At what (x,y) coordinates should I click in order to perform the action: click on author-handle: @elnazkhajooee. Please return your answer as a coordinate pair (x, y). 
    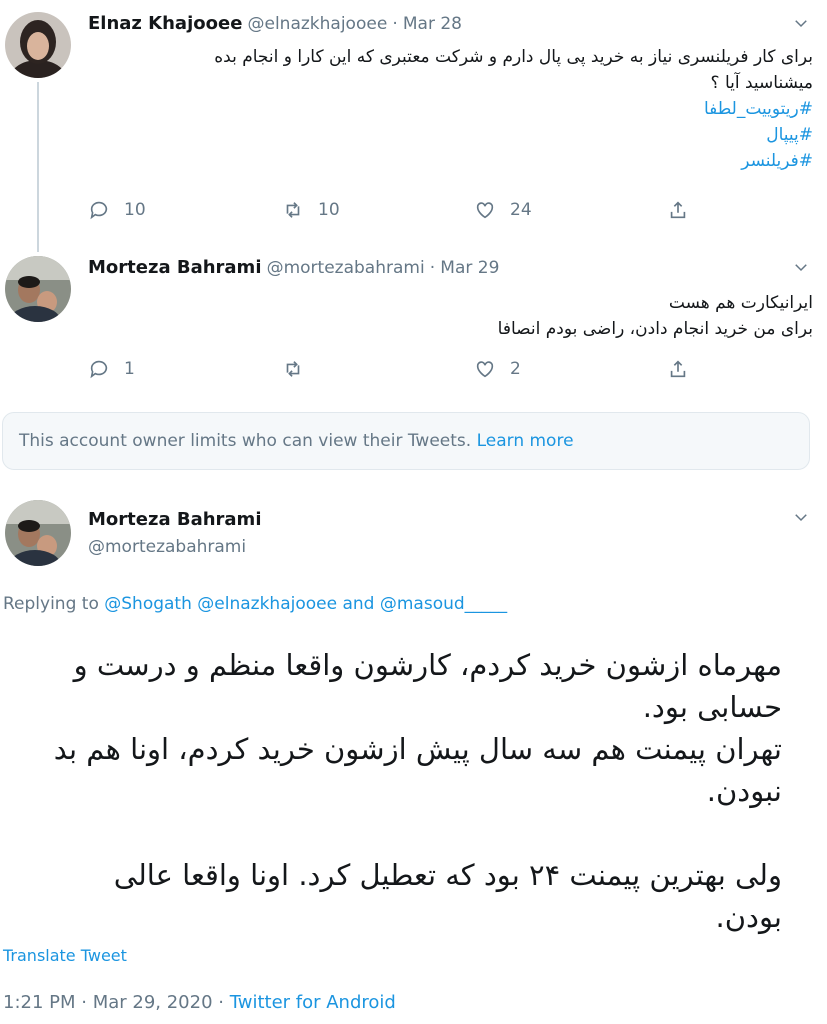
    Looking at the image, I should click on (318, 24).